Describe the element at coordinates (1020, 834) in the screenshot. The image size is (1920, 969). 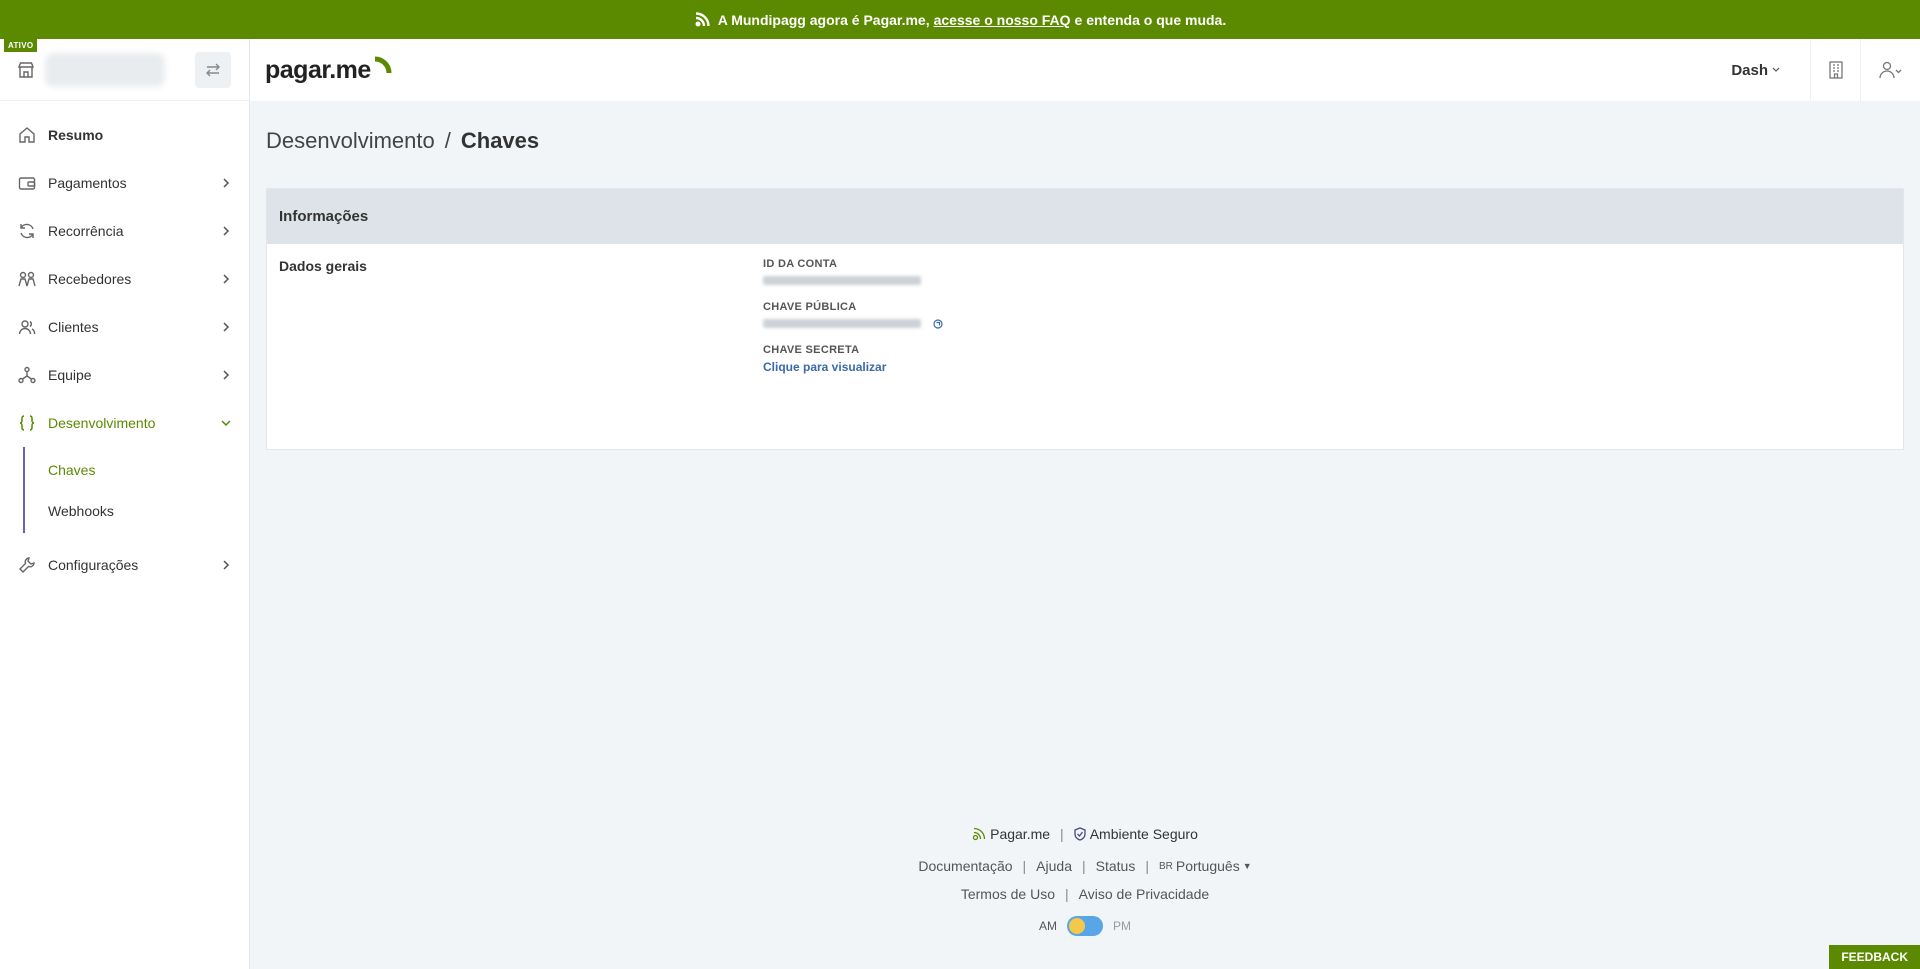
I see `footer-brand: Pagar.me` at that location.